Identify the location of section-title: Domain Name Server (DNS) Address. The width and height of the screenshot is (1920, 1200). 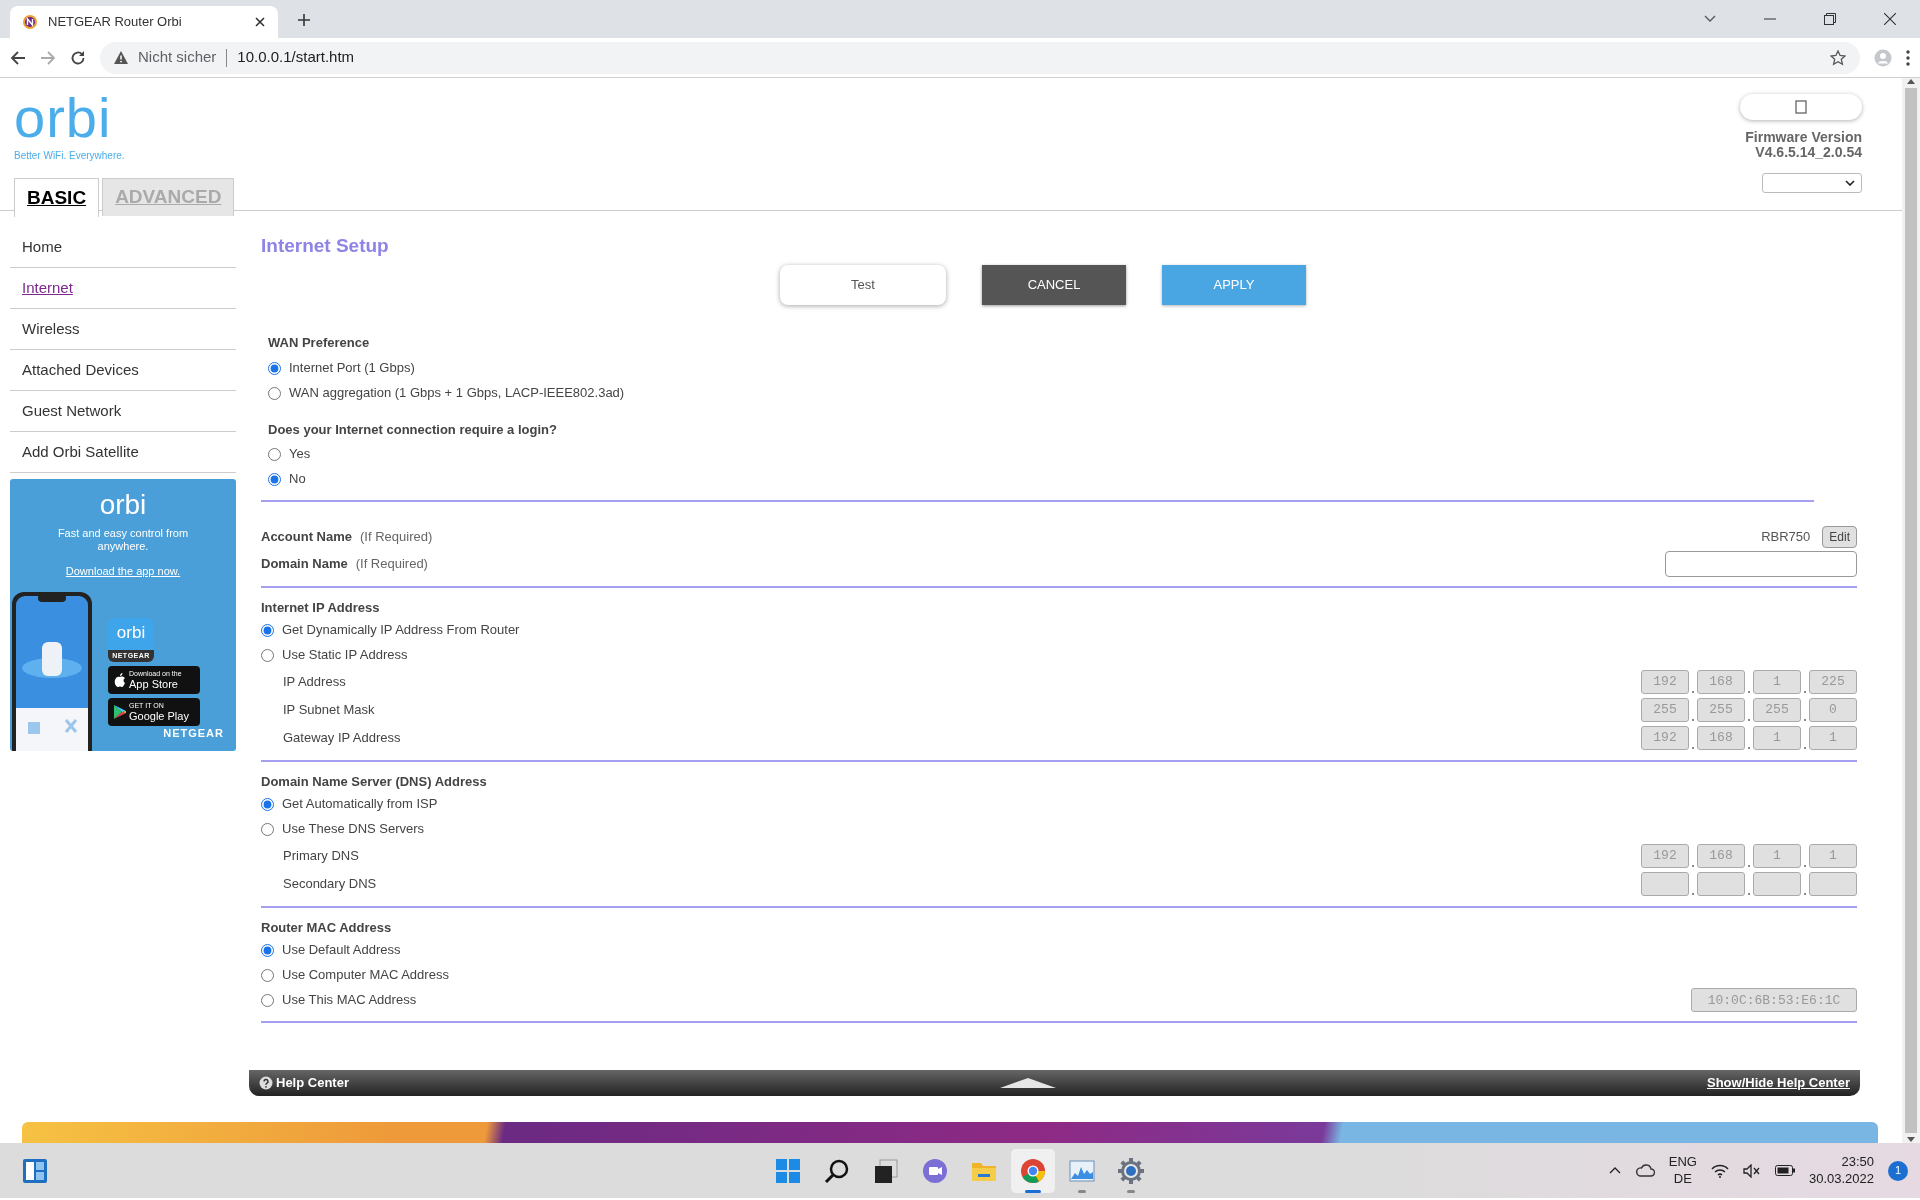
(374, 781).